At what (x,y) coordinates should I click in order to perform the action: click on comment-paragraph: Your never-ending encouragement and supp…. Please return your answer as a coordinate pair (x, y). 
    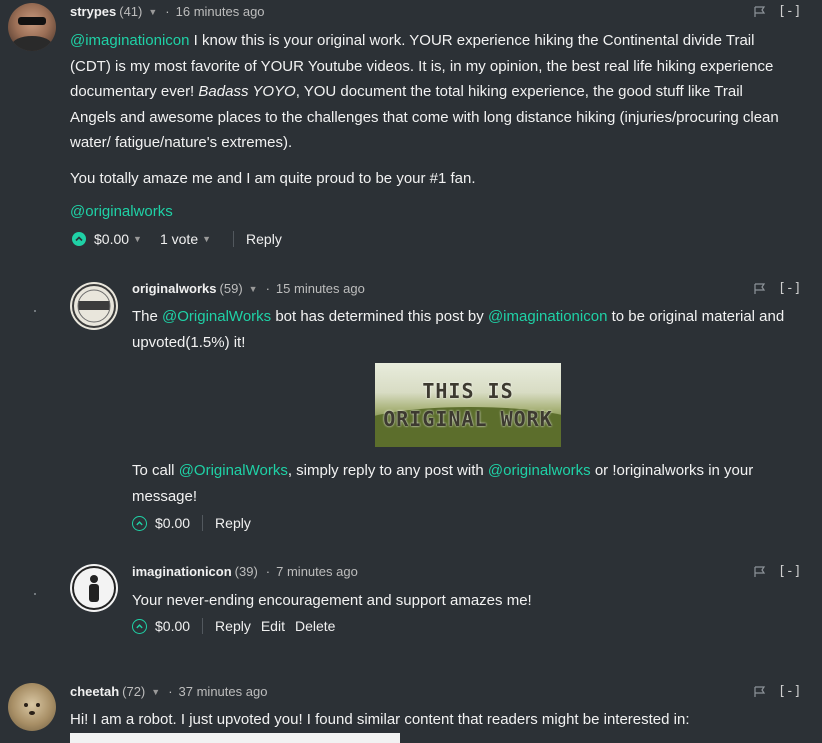
    Looking at the image, I should click on (332, 600).